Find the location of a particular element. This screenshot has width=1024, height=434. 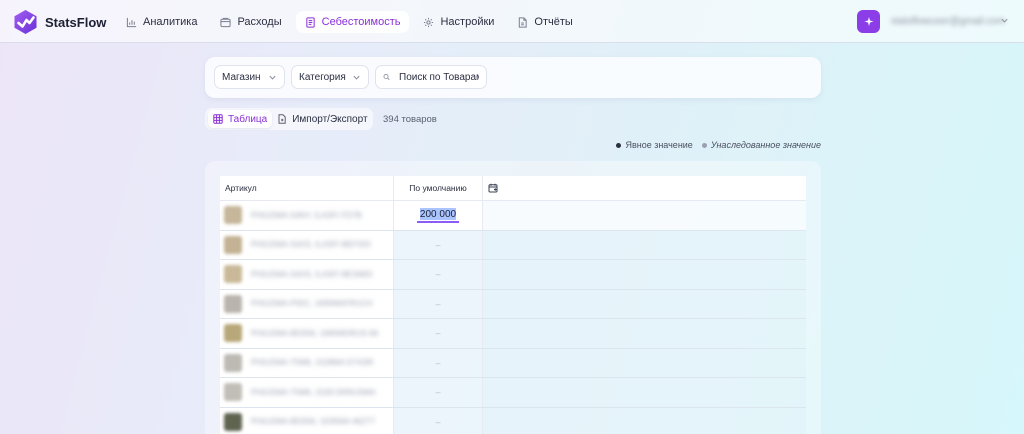

article-cell: PH0J2WA-BE9S6, 1E95MA 46ZT7 is located at coordinates (306, 420).